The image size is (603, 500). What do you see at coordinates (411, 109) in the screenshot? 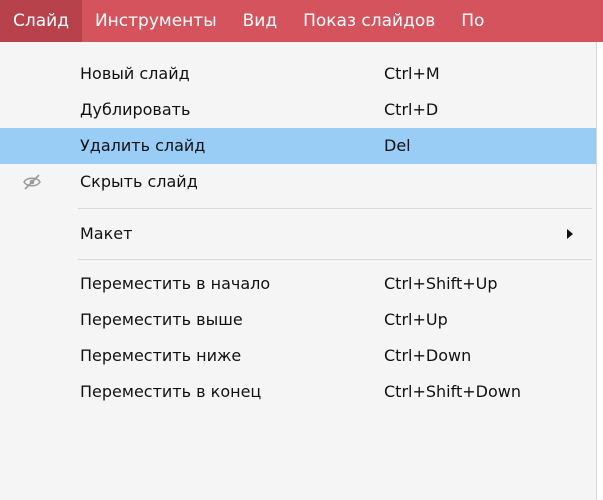
I see `menu-item-shortcut: Ctrl+D` at bounding box center [411, 109].